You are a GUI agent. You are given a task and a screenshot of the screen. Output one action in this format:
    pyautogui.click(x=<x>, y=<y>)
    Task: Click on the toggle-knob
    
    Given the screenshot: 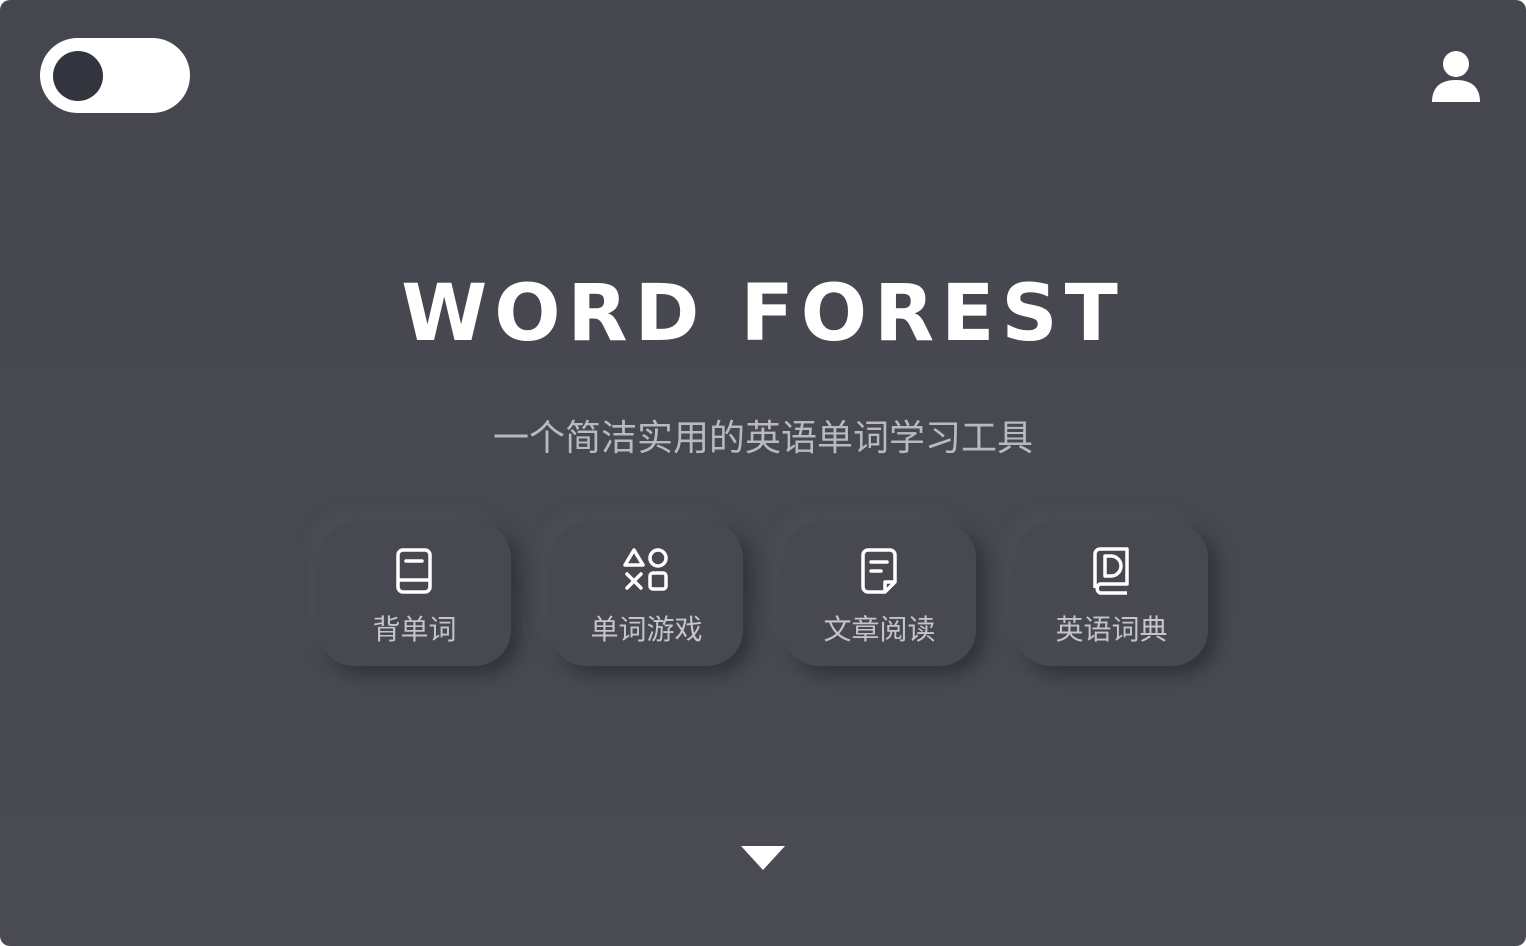 What is the action you would take?
    pyautogui.click(x=78, y=76)
    